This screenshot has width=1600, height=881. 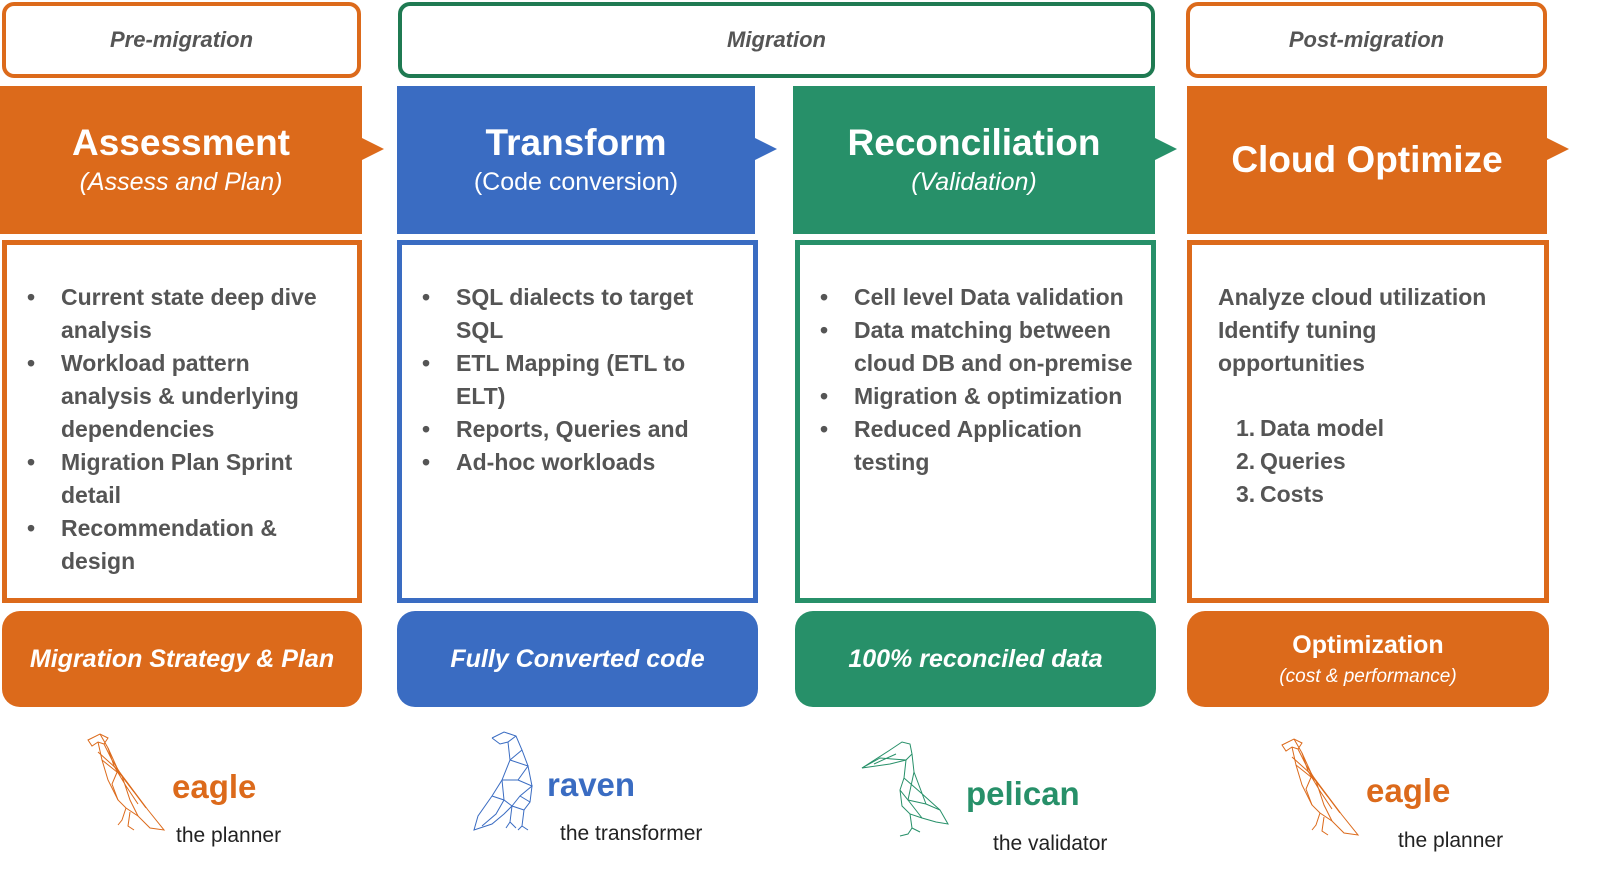 I want to click on bullet-item: Reduced Application testing, so click(x=976, y=446).